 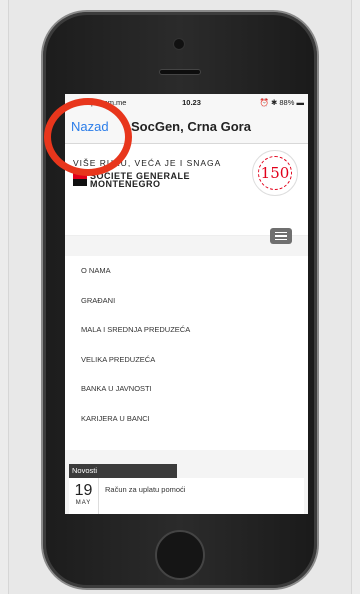 I want to click on page-title: SocGen, Crna Gora, so click(x=191, y=126).